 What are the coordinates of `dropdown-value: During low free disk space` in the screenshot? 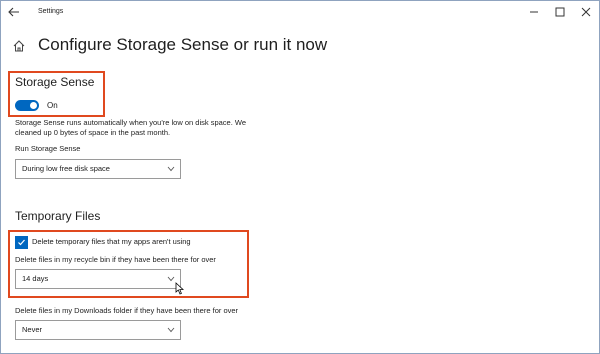 It's located at (66, 168).